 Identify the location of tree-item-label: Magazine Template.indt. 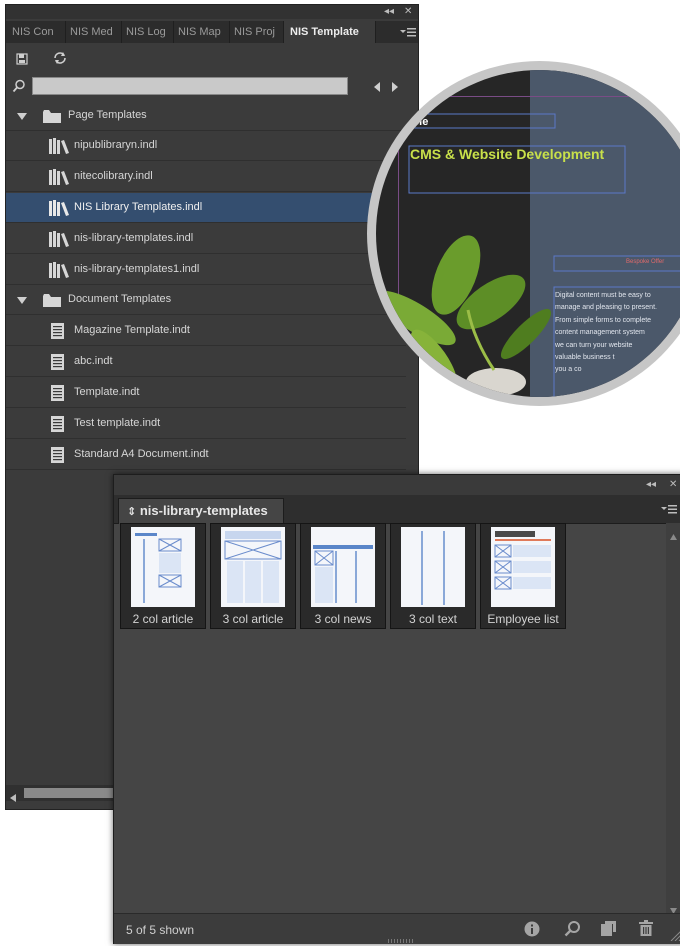
(132, 330).